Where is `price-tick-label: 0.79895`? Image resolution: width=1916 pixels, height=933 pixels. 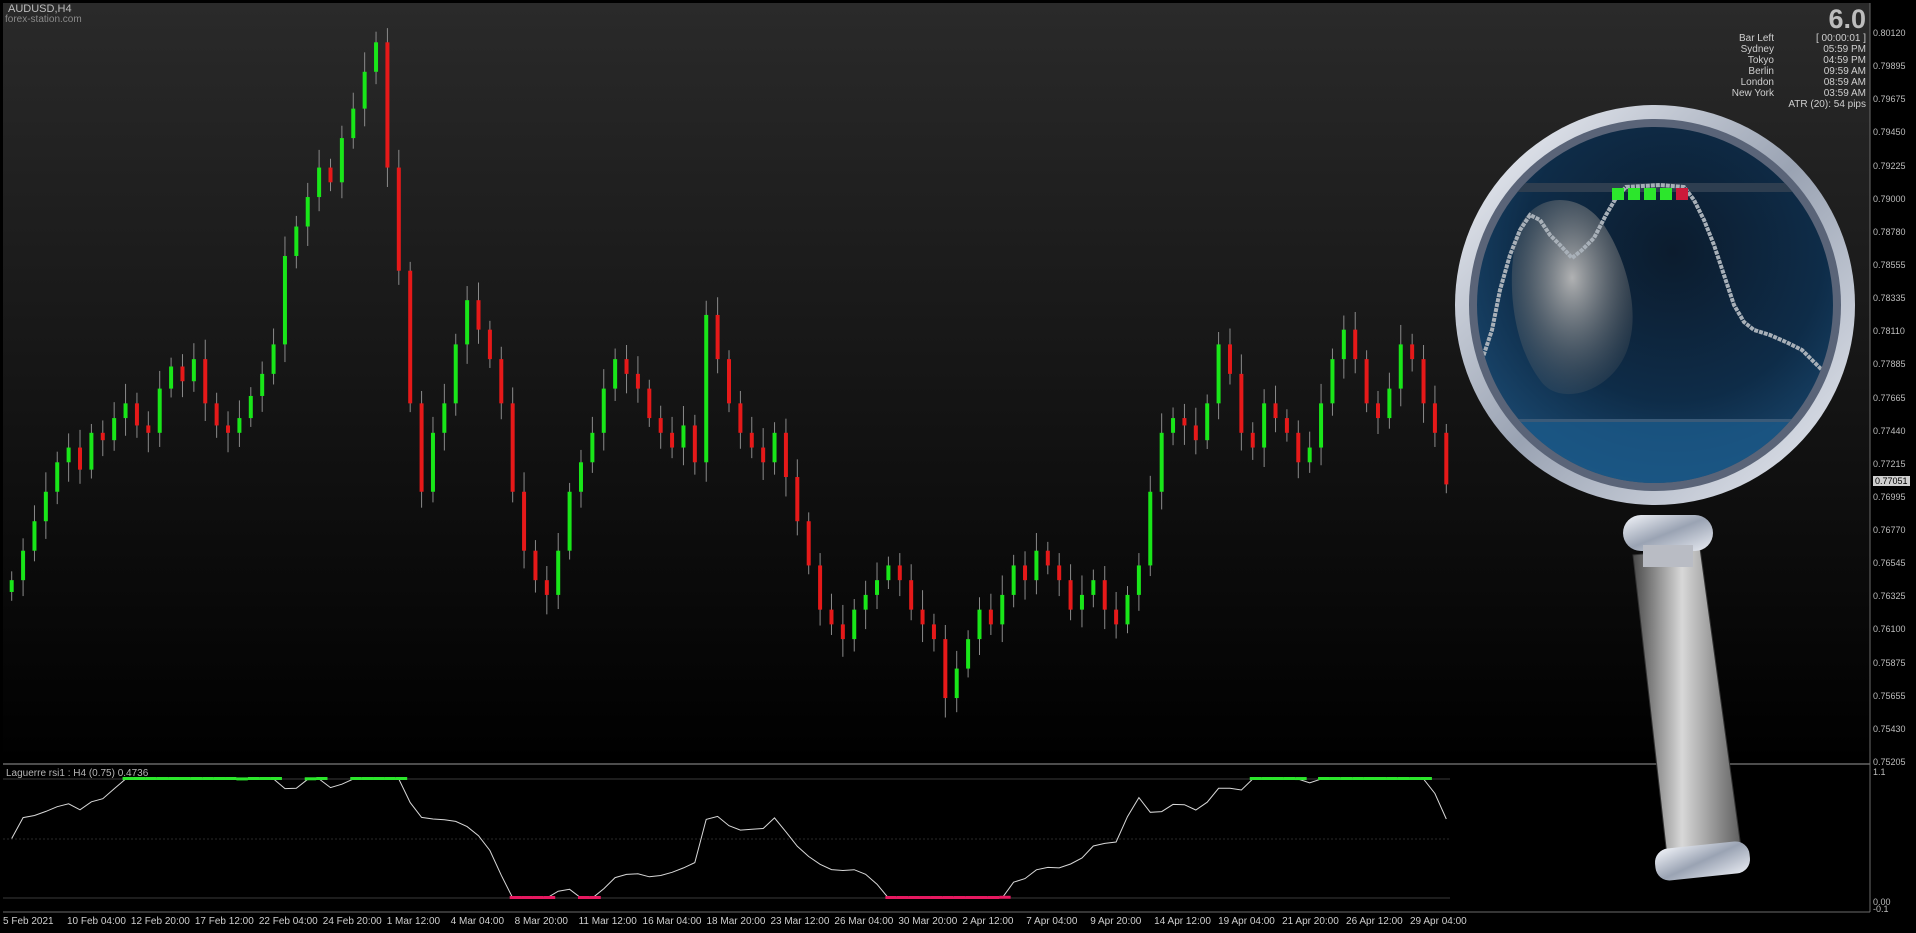
price-tick-label: 0.79895 is located at coordinates (1889, 66).